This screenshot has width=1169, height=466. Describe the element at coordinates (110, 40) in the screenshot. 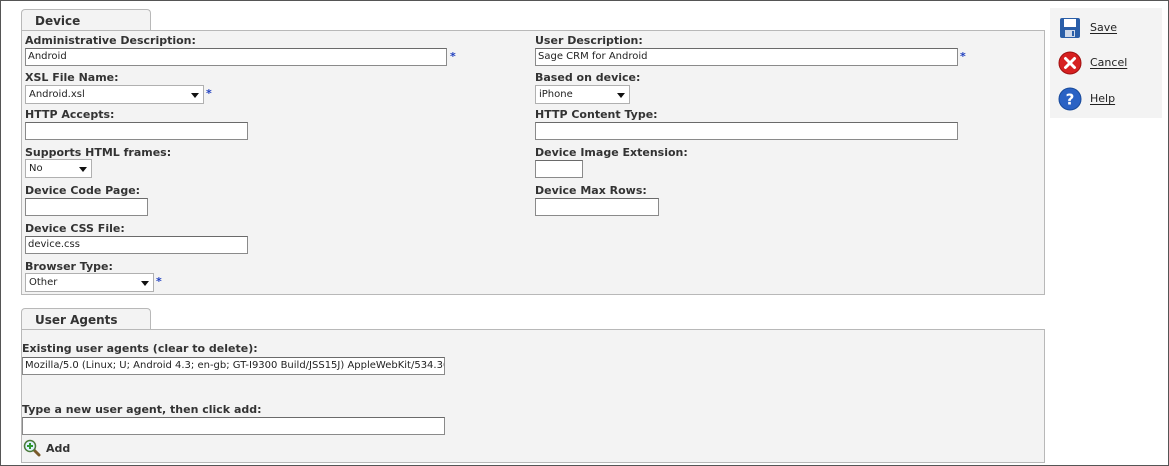

I see `admin-description-label: Administrative Description:` at that location.